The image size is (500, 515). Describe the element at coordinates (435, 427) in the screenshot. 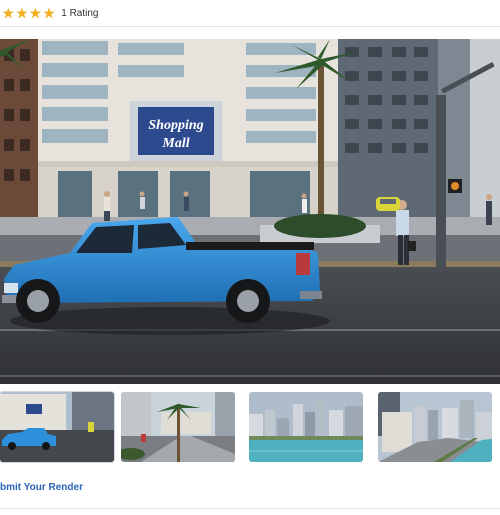

I see `thumbnail-waterfront-road` at that location.